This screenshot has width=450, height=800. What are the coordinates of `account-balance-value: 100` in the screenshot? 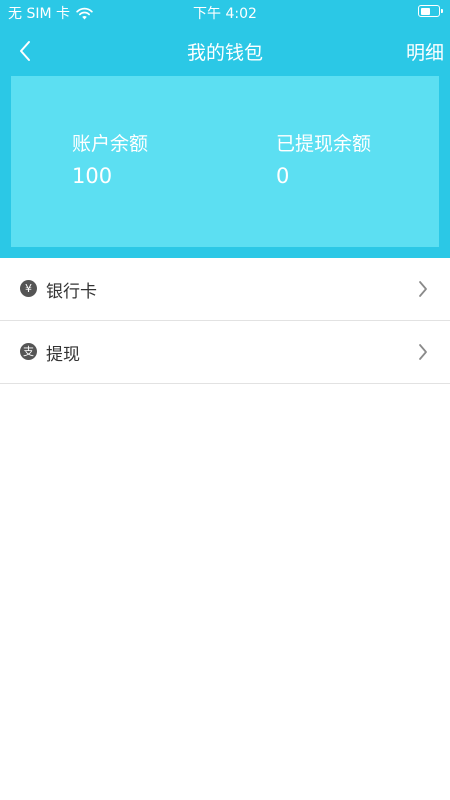 It's located at (92, 176).